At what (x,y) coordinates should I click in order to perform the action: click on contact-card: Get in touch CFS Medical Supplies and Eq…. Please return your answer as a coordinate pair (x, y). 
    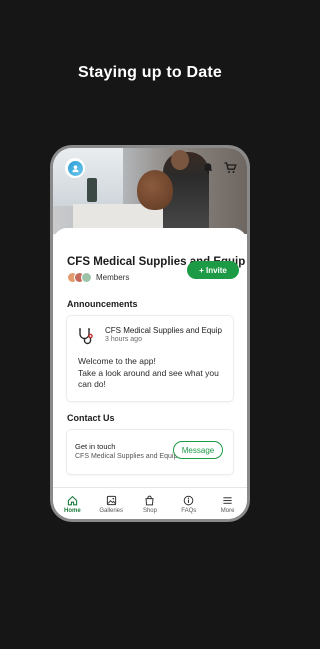
    Looking at the image, I should click on (150, 452).